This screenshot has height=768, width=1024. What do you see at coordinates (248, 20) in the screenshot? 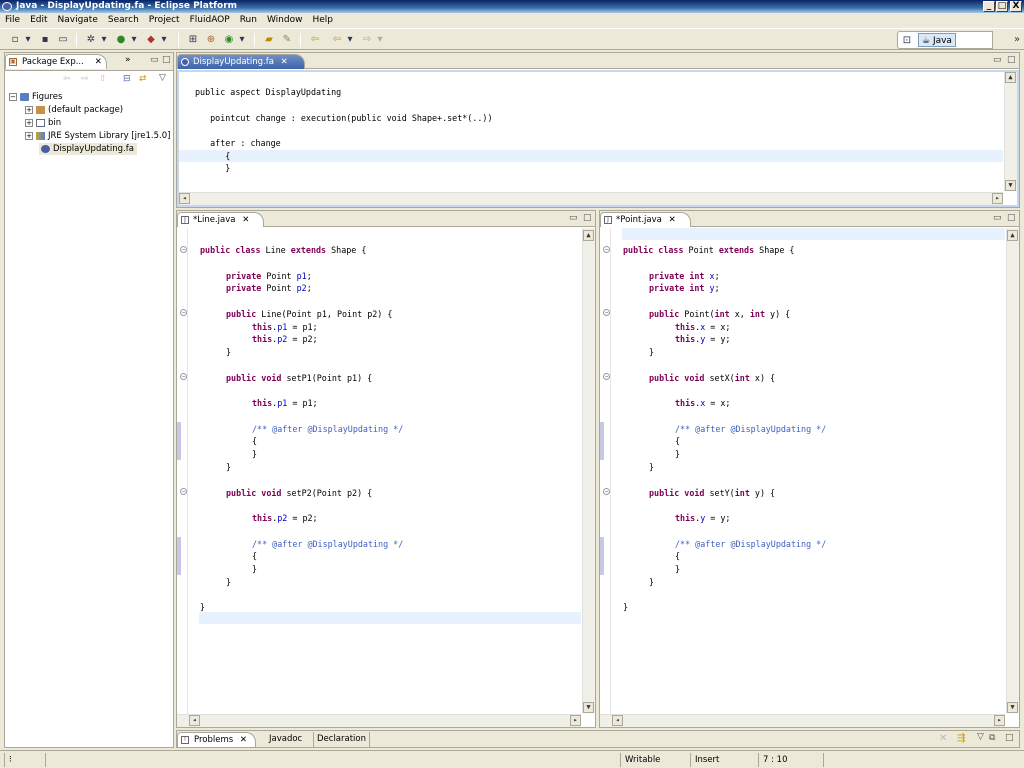
I see `menu-run: Run` at bounding box center [248, 20].